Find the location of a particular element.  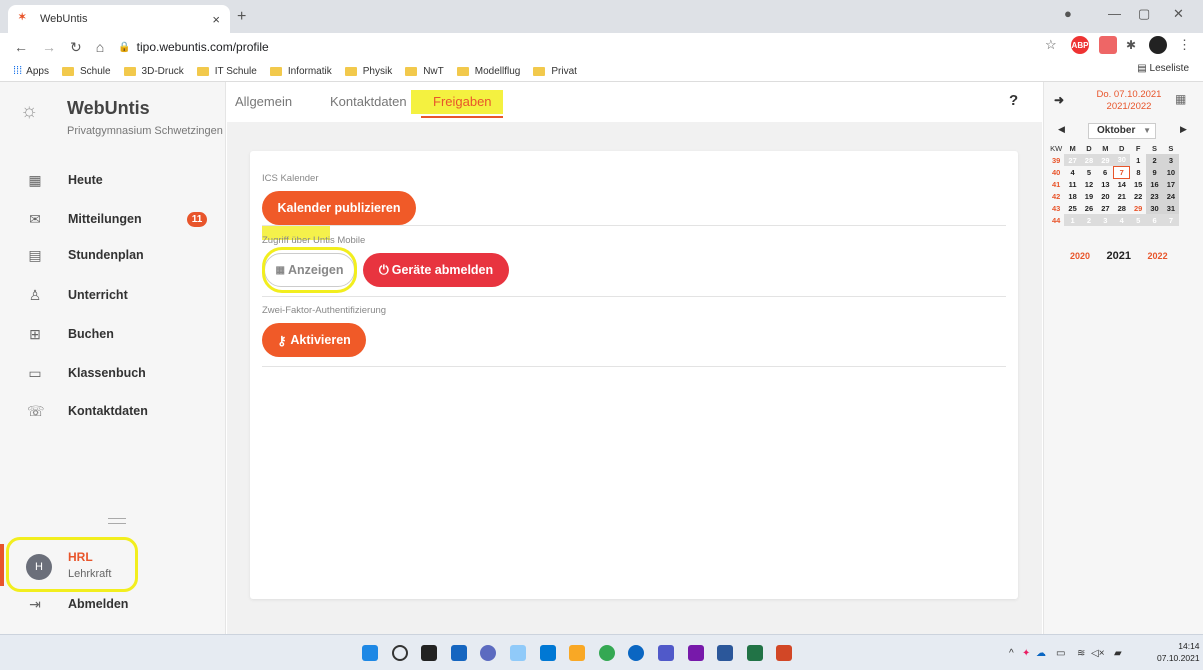

calendar-day: 23 is located at coordinates (1154, 196).